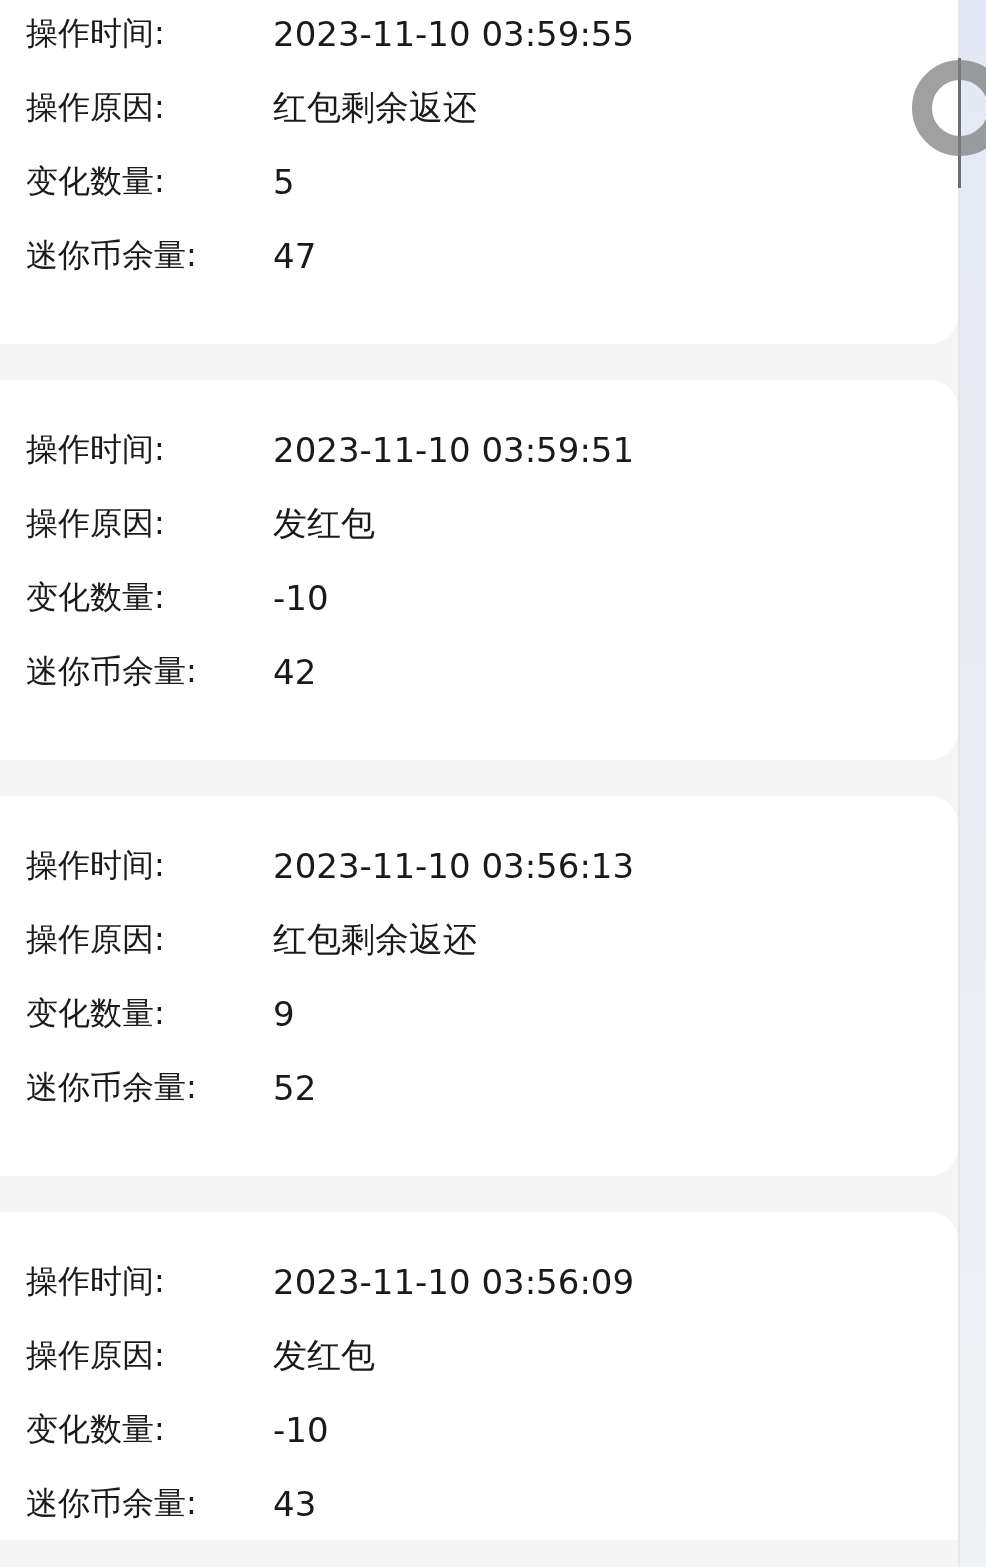 This screenshot has height=1567, width=986. Describe the element at coordinates (454, 450) in the screenshot. I see `field-value: 2023-11-10 03:59:51` at that location.